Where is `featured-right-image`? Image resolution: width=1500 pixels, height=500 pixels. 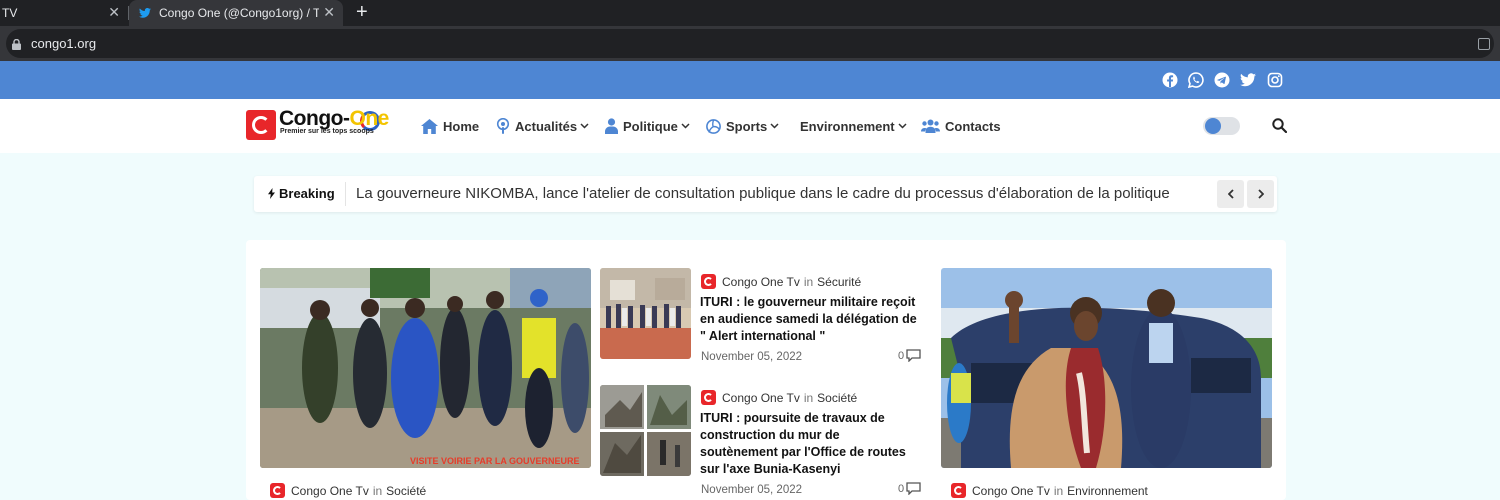 featured-right-image is located at coordinates (1106, 368).